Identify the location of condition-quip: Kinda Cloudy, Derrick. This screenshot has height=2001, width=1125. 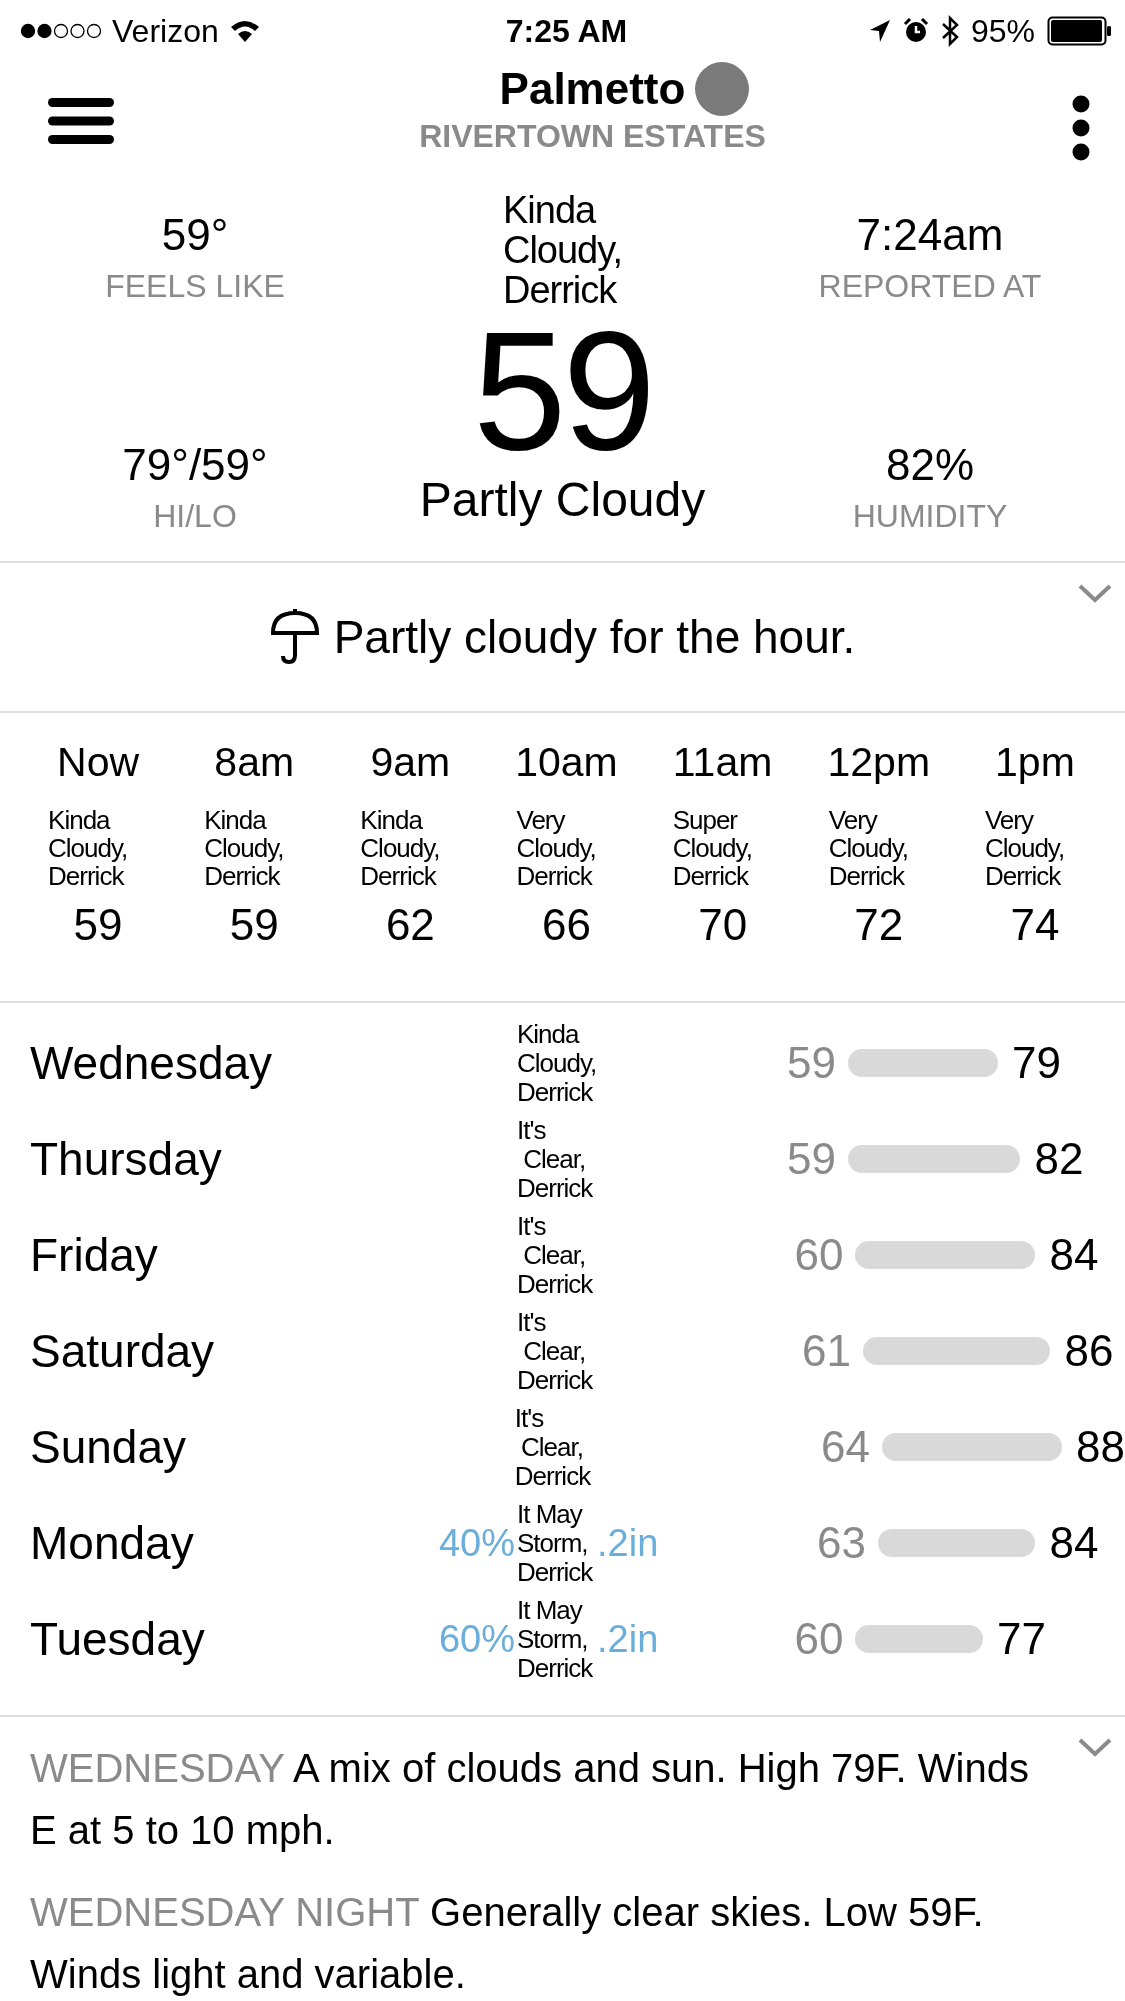
(562, 250).